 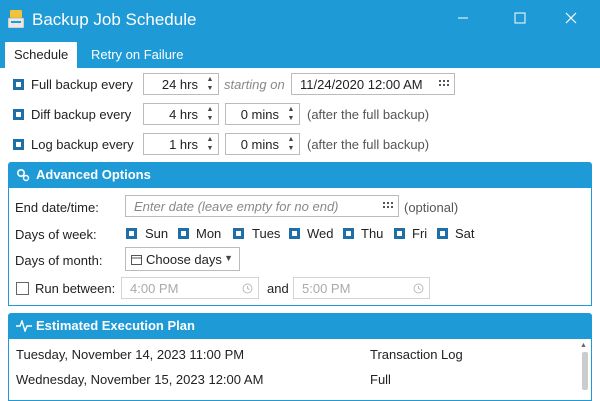 I want to click on day-label-thu: Thu, so click(x=372, y=233).